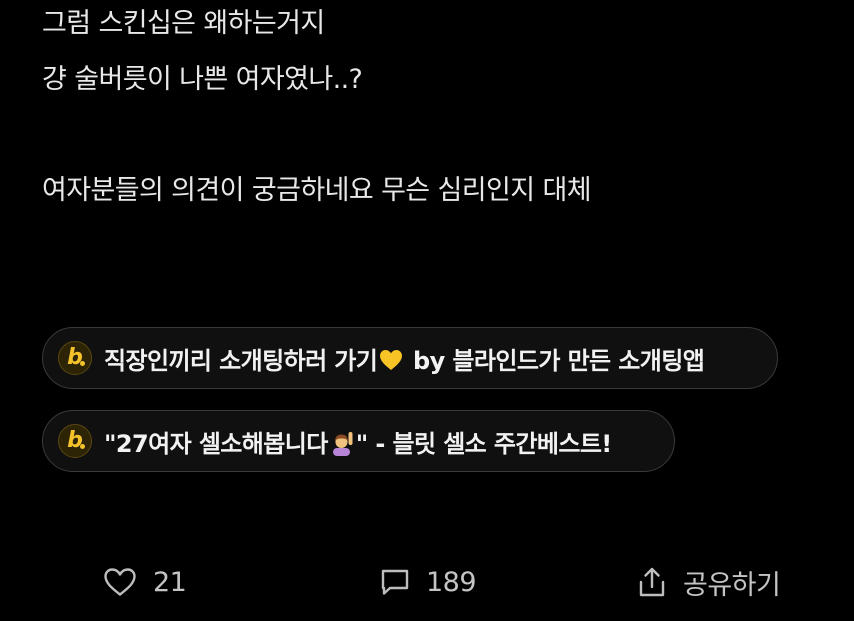  Describe the element at coordinates (652, 582) in the screenshot. I see `share-icon` at that location.